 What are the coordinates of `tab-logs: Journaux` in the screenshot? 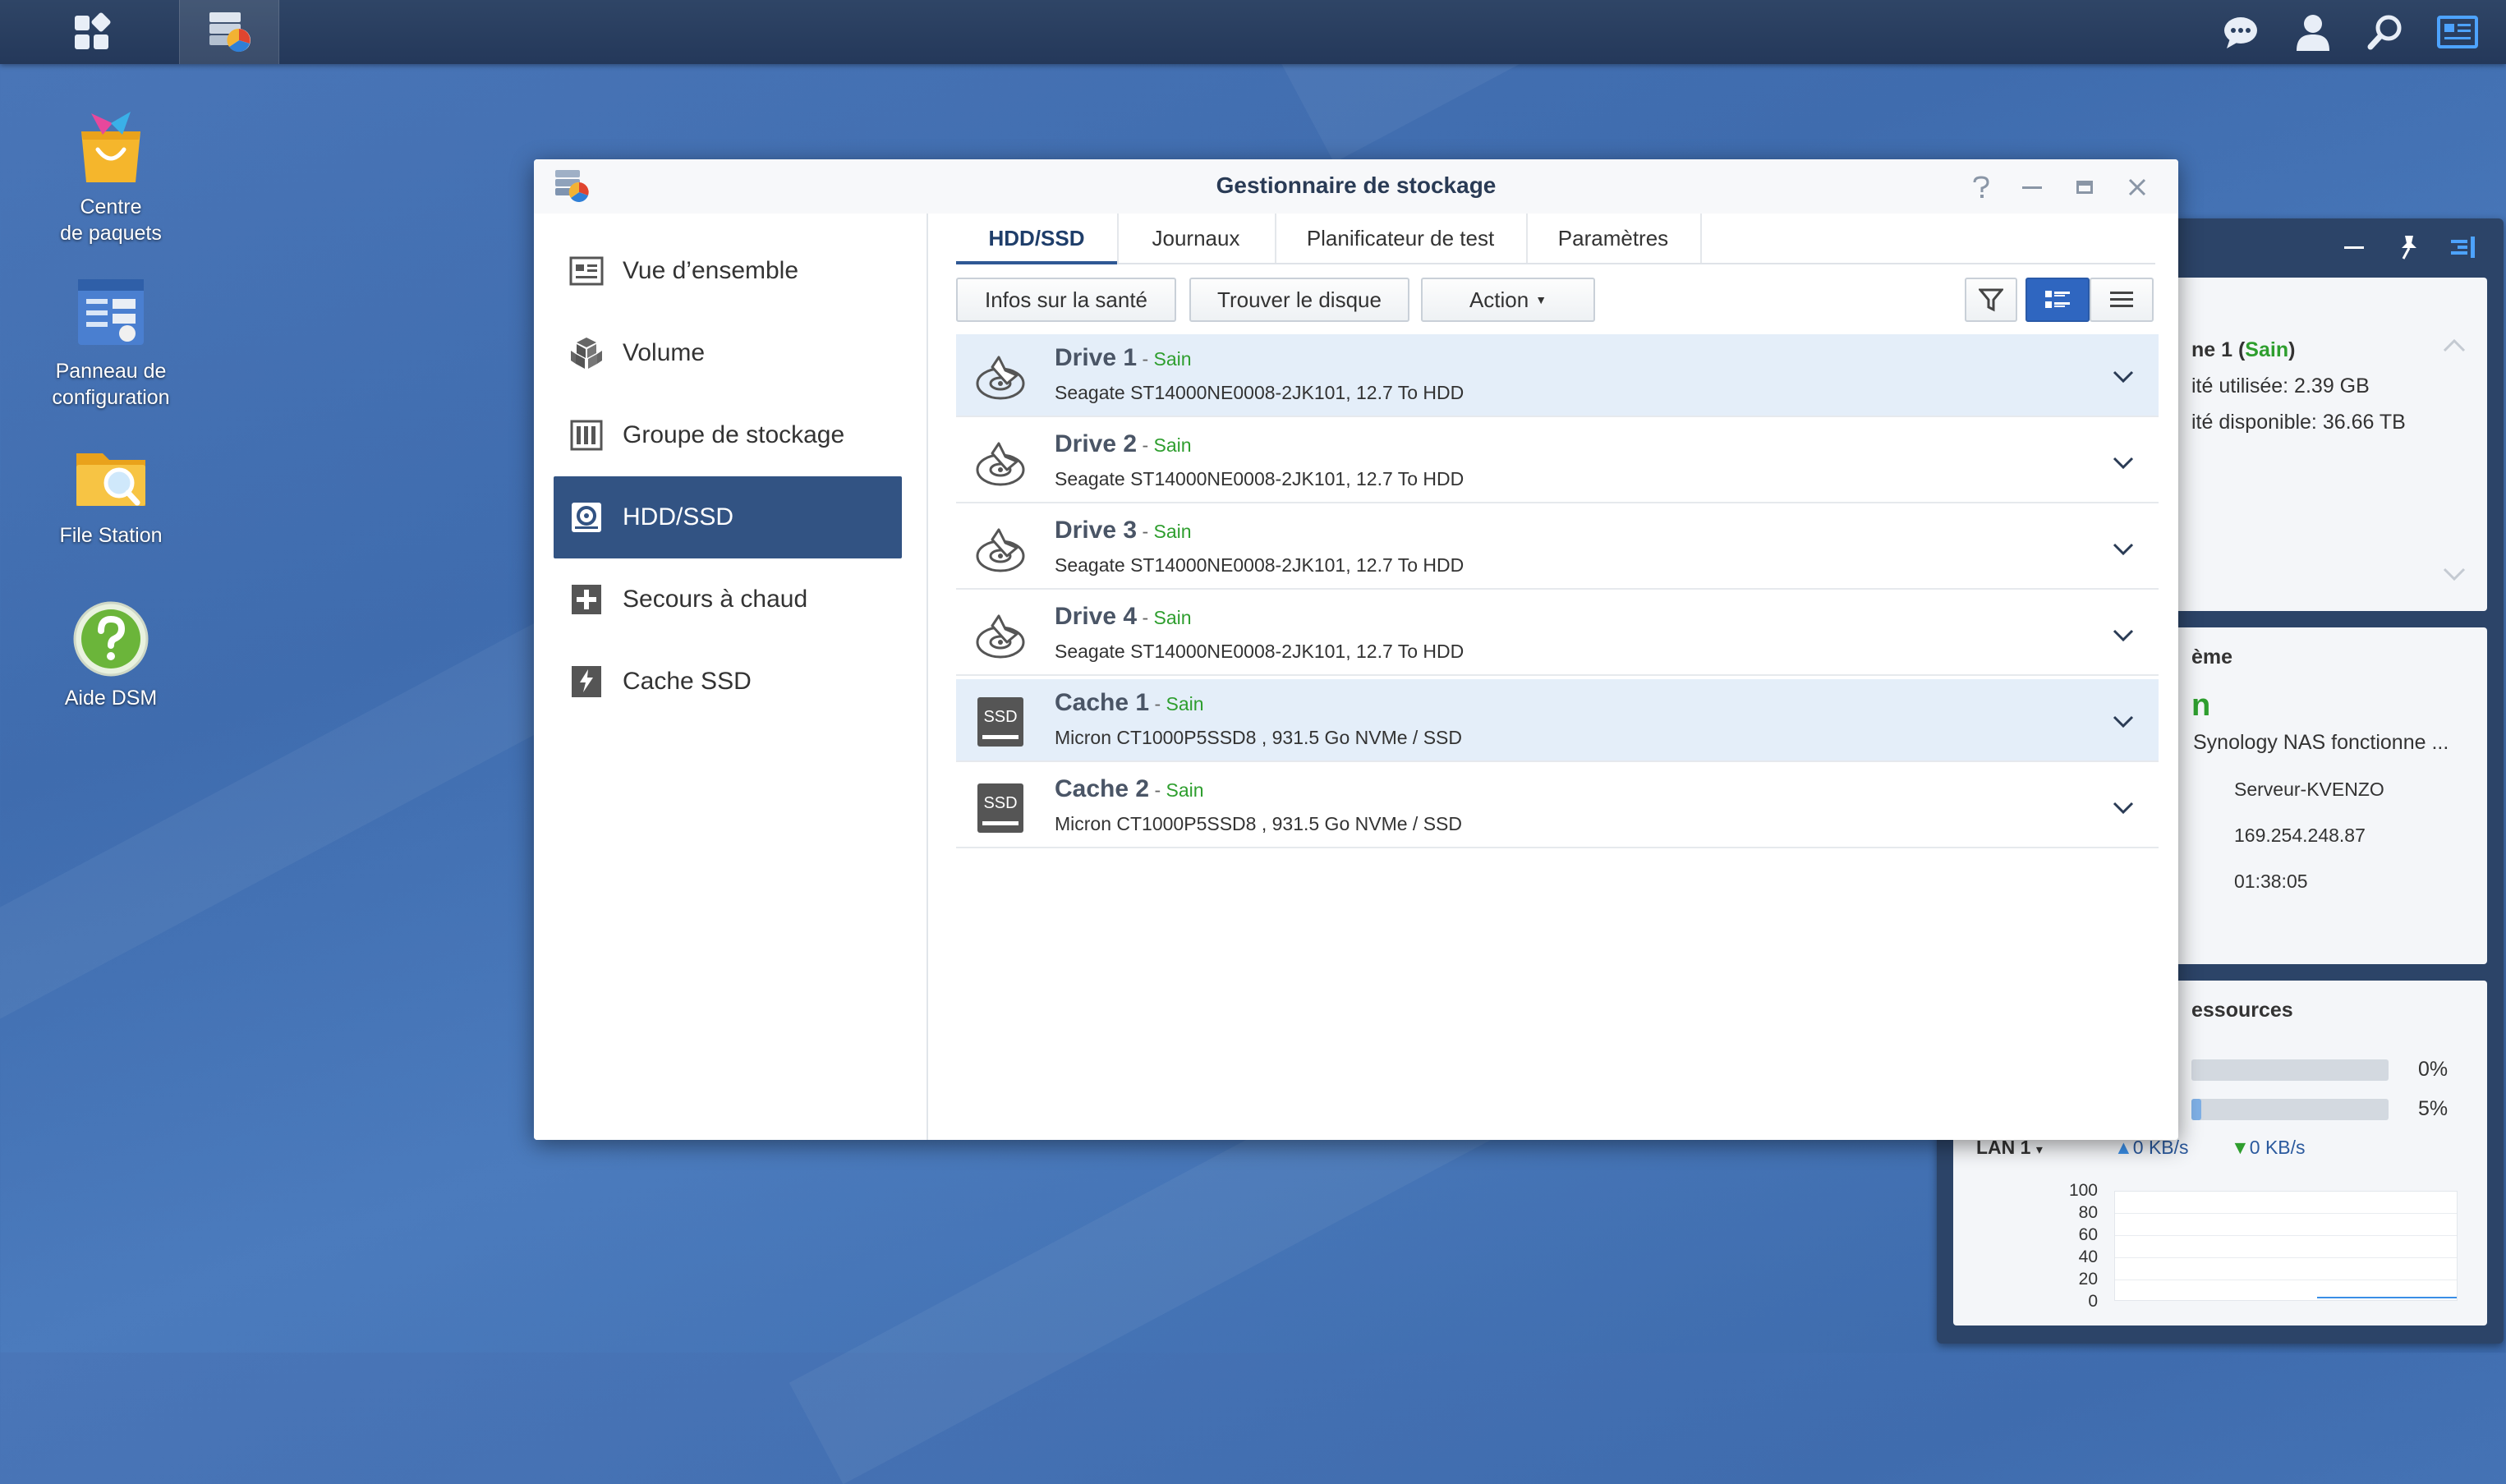 It's located at (1196, 239).